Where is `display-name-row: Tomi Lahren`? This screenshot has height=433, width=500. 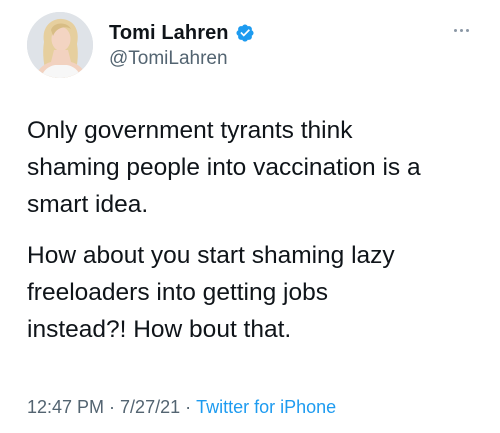 display-name-row: Tomi Lahren is located at coordinates (182, 33).